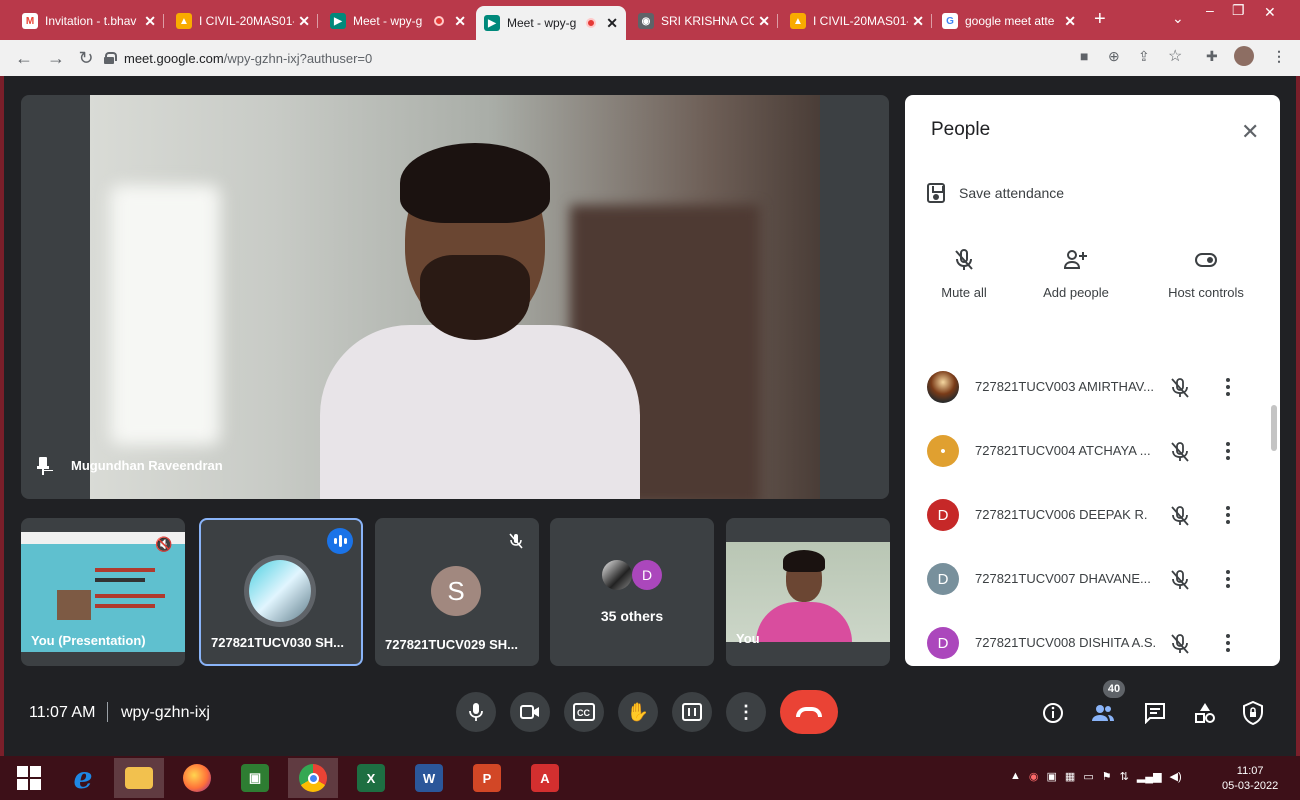  What do you see at coordinates (1114, 56) in the screenshot?
I see `zoom-icon: ⊕` at bounding box center [1114, 56].